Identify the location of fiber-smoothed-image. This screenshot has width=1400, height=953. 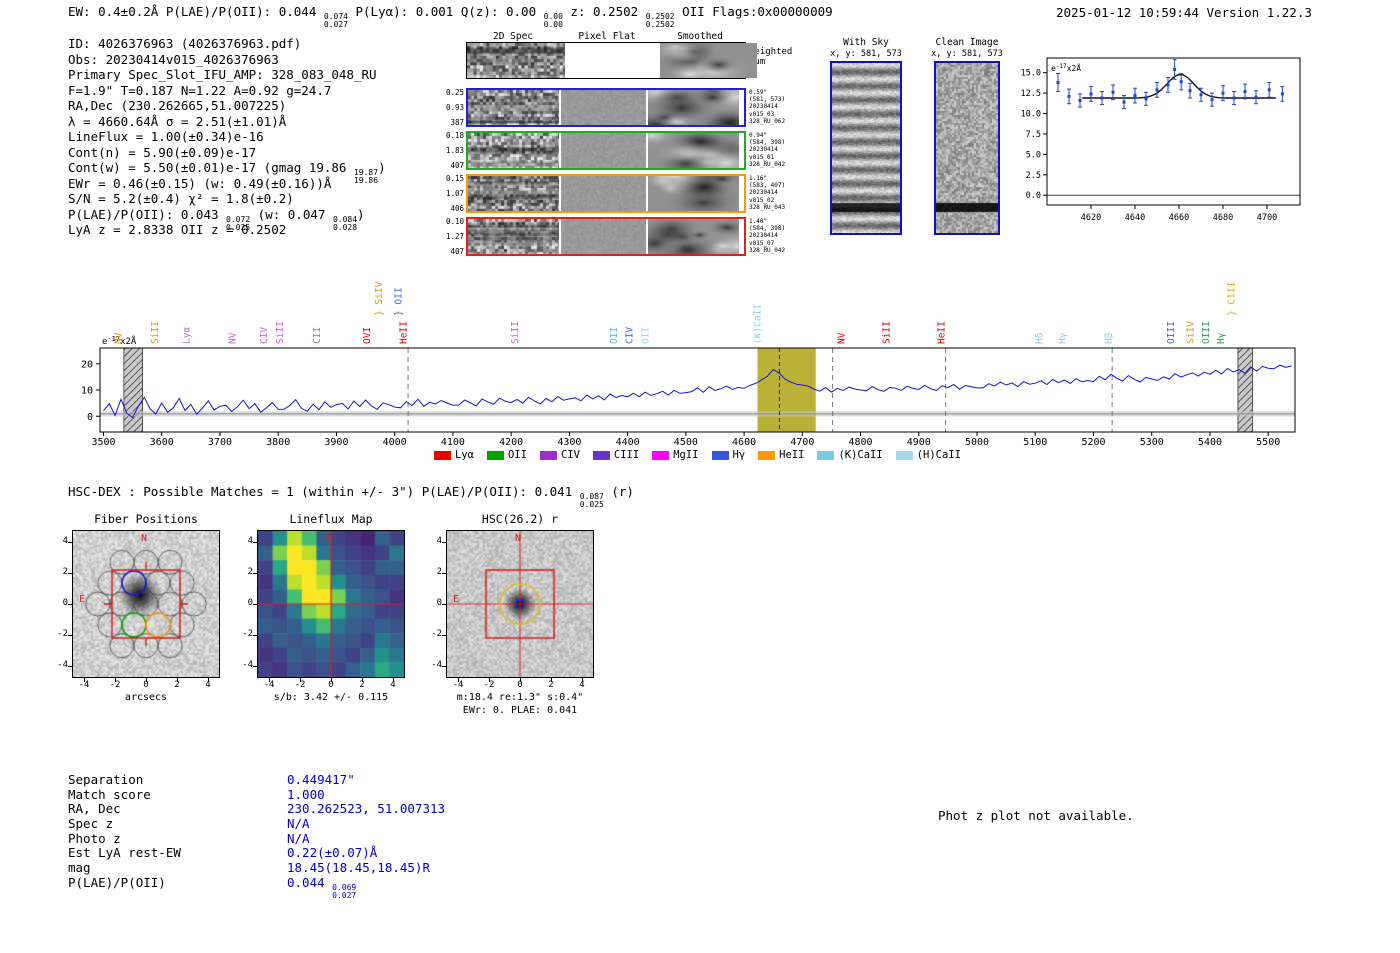
(693, 236).